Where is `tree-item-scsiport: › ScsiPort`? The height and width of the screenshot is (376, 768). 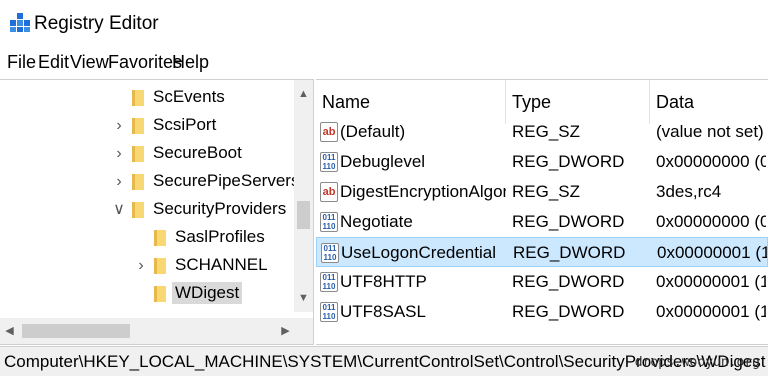
tree-item-scsiport: › ScsiPort is located at coordinates (145, 126).